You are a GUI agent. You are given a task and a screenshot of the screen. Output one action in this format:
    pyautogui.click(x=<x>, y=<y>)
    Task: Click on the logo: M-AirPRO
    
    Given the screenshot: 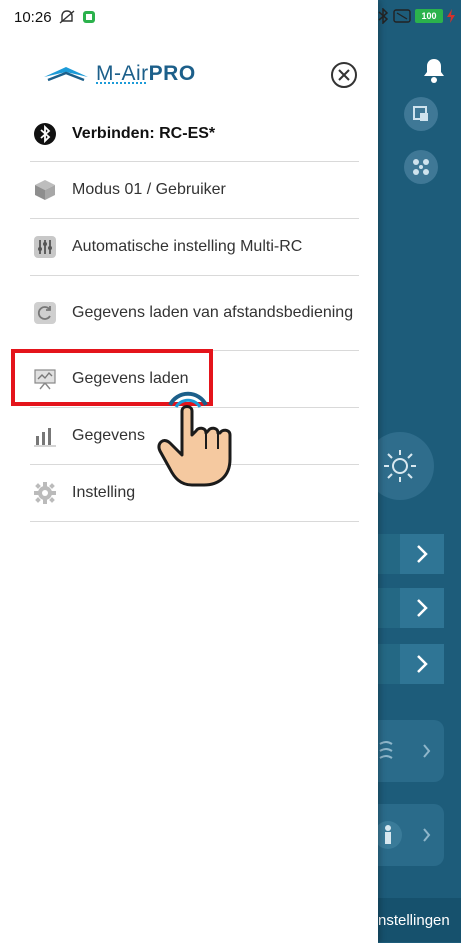 What is the action you would take?
    pyautogui.click(x=119, y=74)
    